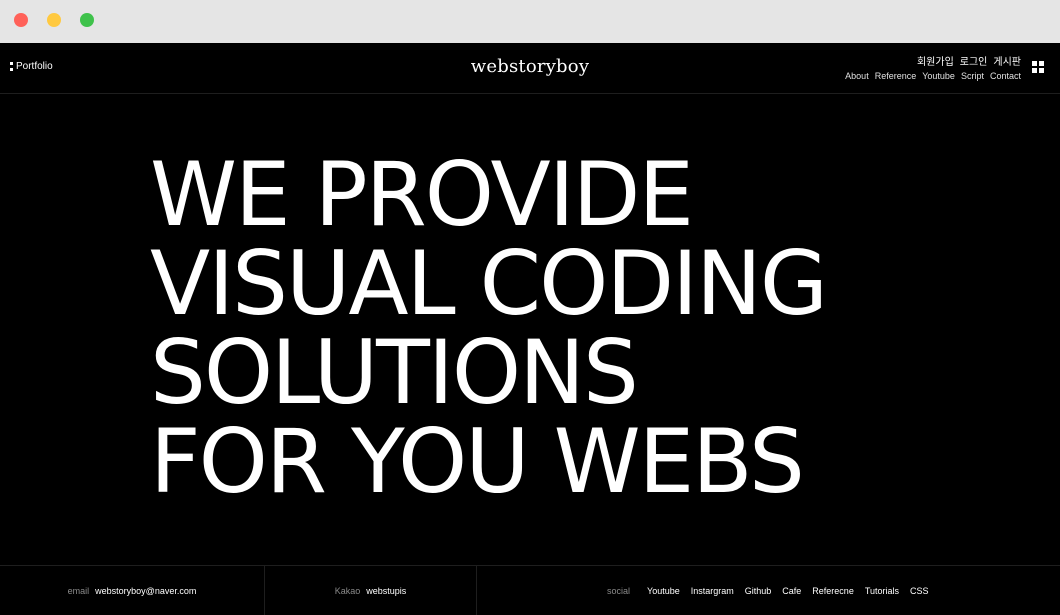 The width and height of the screenshot is (1060, 615). What do you see at coordinates (882, 591) in the screenshot?
I see `social-tutorials: Tutorials` at bounding box center [882, 591].